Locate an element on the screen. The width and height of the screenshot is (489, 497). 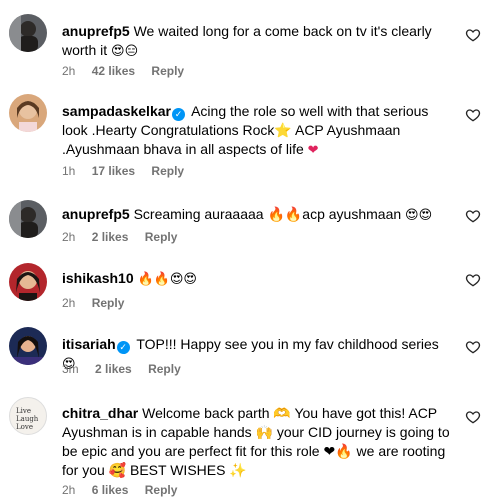
comment-likes: 6 likes is located at coordinates (110, 490).